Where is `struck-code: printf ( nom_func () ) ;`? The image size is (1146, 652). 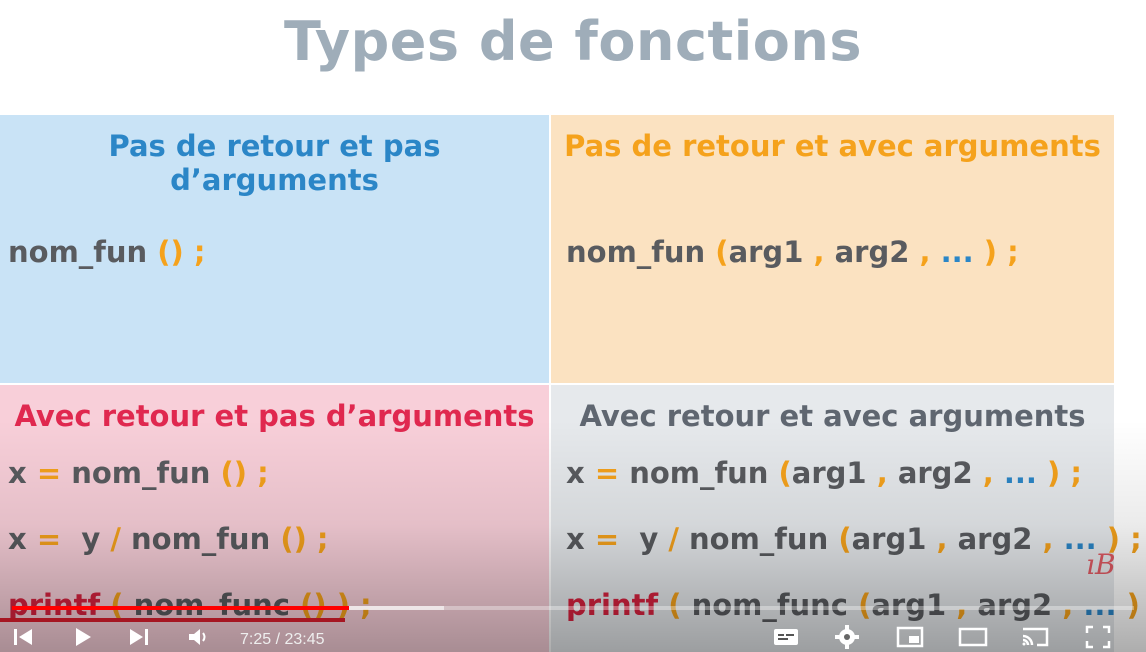 struck-code: printf ( nom_func () ) ; is located at coordinates (186, 605).